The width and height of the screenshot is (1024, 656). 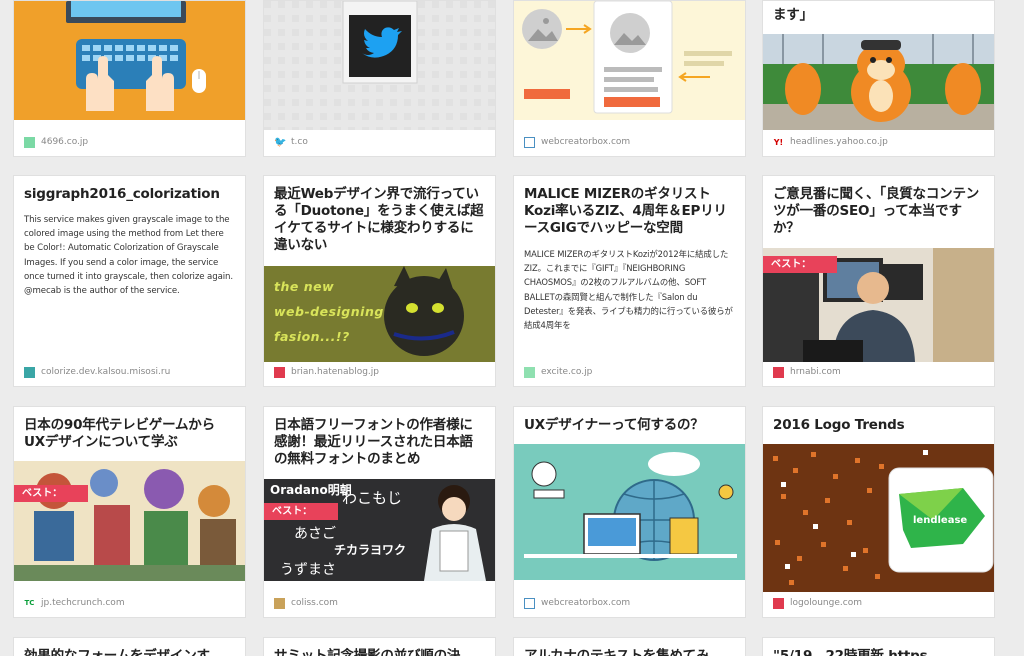 I want to click on article-card: webcreatorbox.com, so click(x=629, y=78).